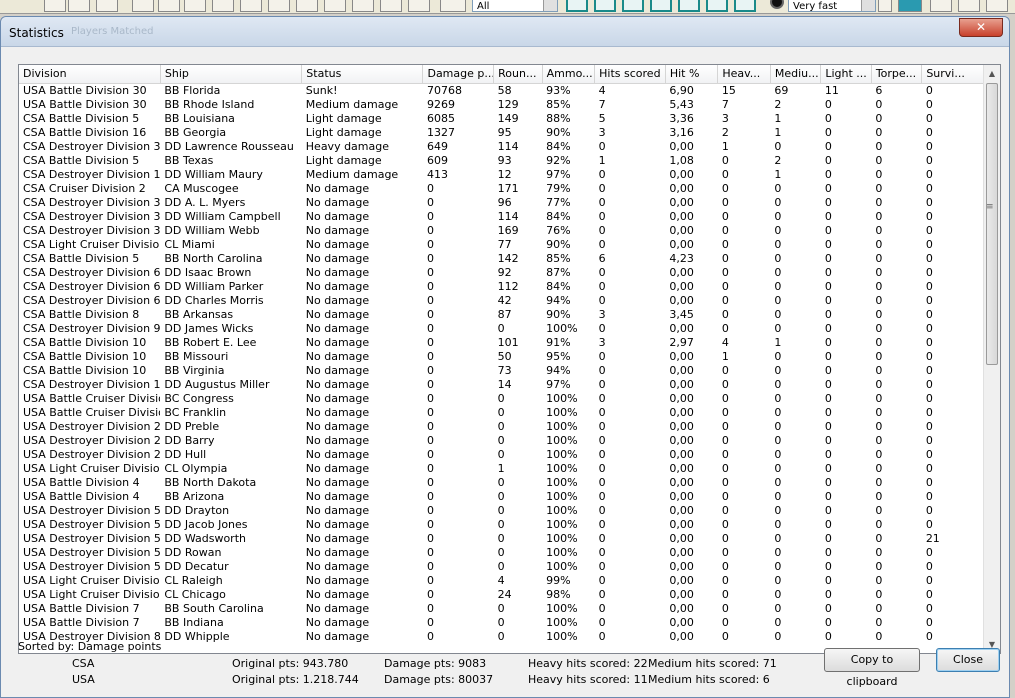  Describe the element at coordinates (505, 32) in the screenshot. I see `dialog-titlebar: Statistics Players Matched ✕` at that location.